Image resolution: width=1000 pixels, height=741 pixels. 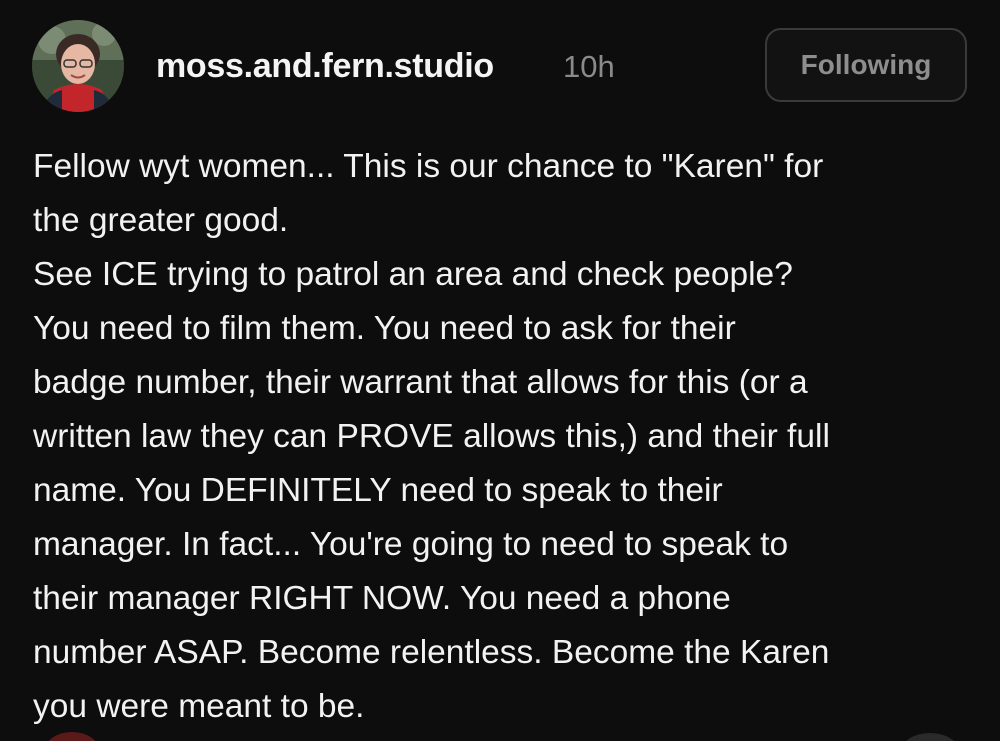 I want to click on next-element-partial, so click(x=930, y=737).